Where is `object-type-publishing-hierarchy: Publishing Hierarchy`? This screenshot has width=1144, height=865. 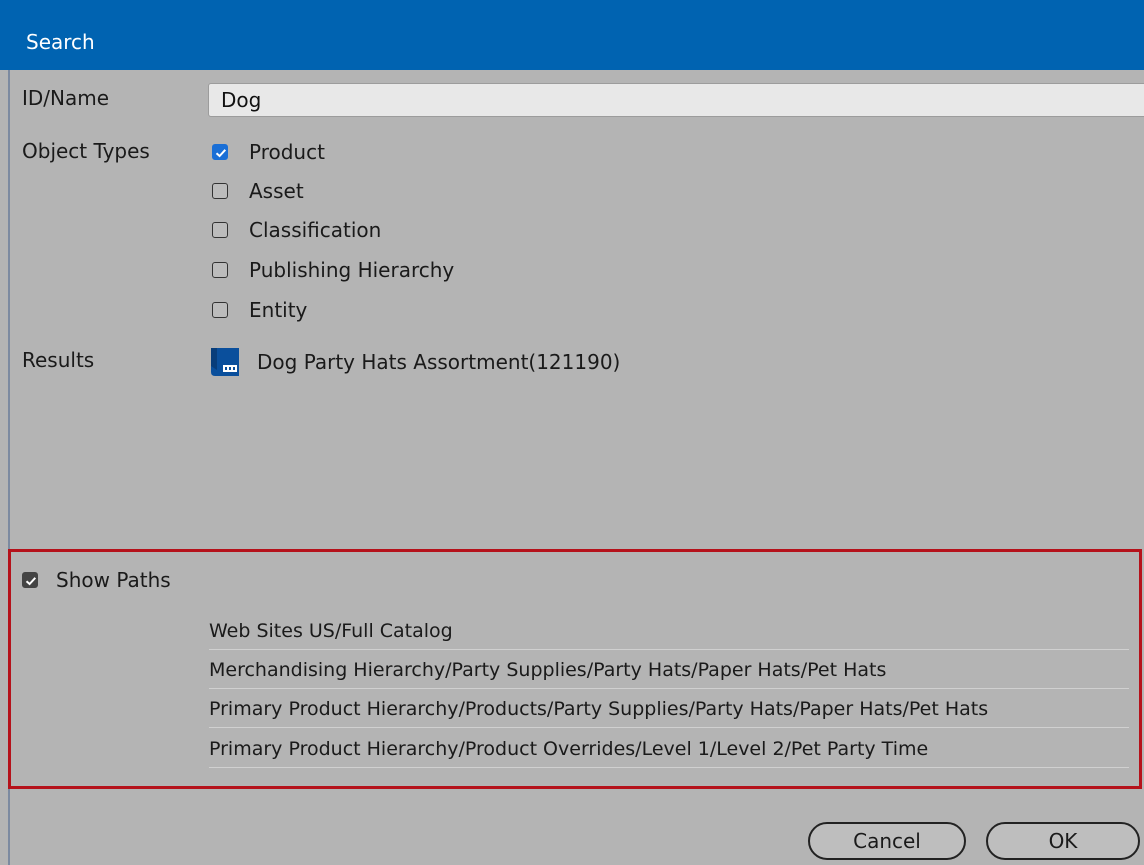 object-type-publishing-hierarchy: Publishing Hierarchy is located at coordinates (333, 270).